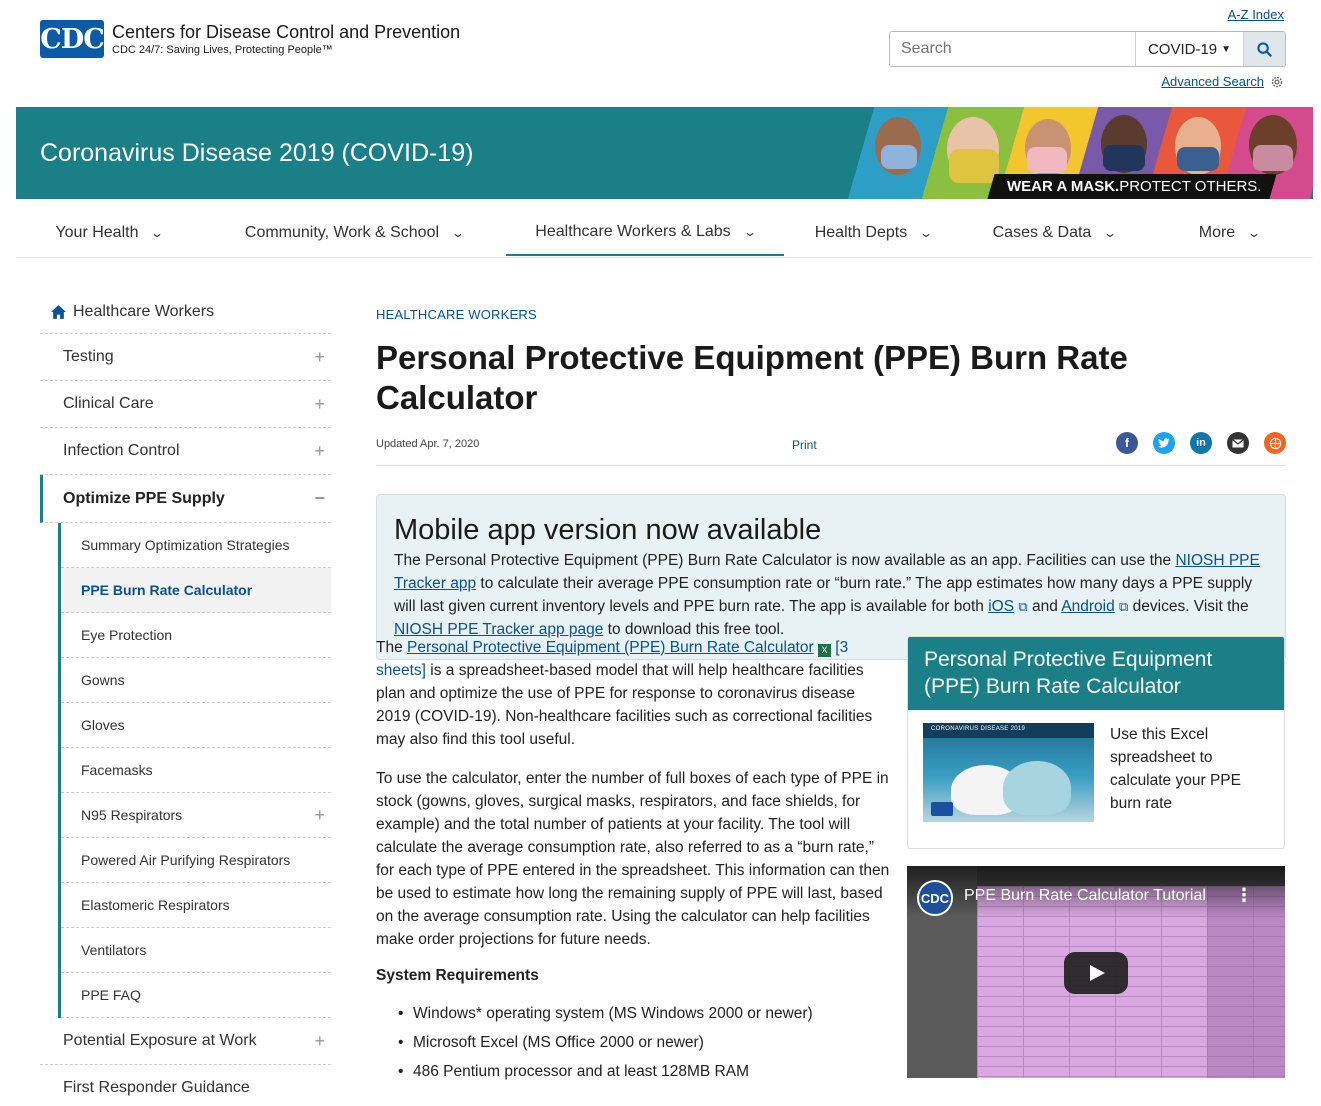 Image resolution: width=1321 pixels, height=1106 pixels. I want to click on sidebar-item-label: Optimize PPE Supply, so click(144, 498).